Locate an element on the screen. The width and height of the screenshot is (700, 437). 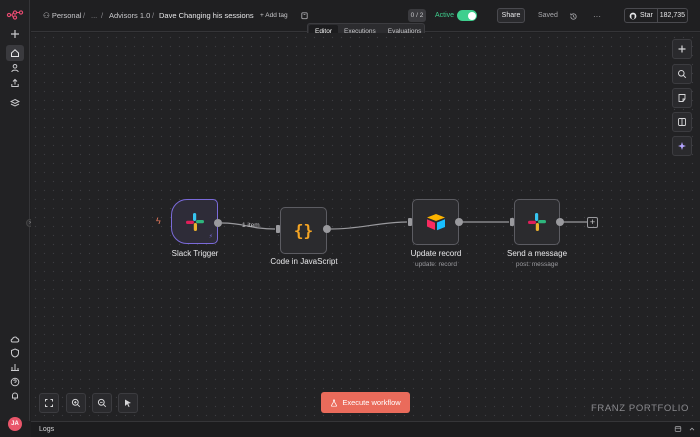
ai-assistant-button is located at coordinates (682, 146).